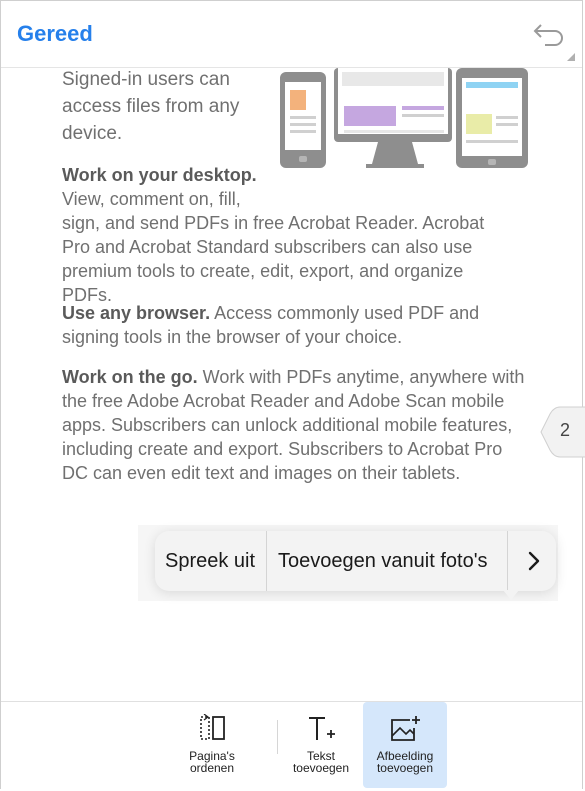  What do you see at coordinates (405, 762) in the screenshot?
I see `add-image-label: Afbeelding toevoegen` at bounding box center [405, 762].